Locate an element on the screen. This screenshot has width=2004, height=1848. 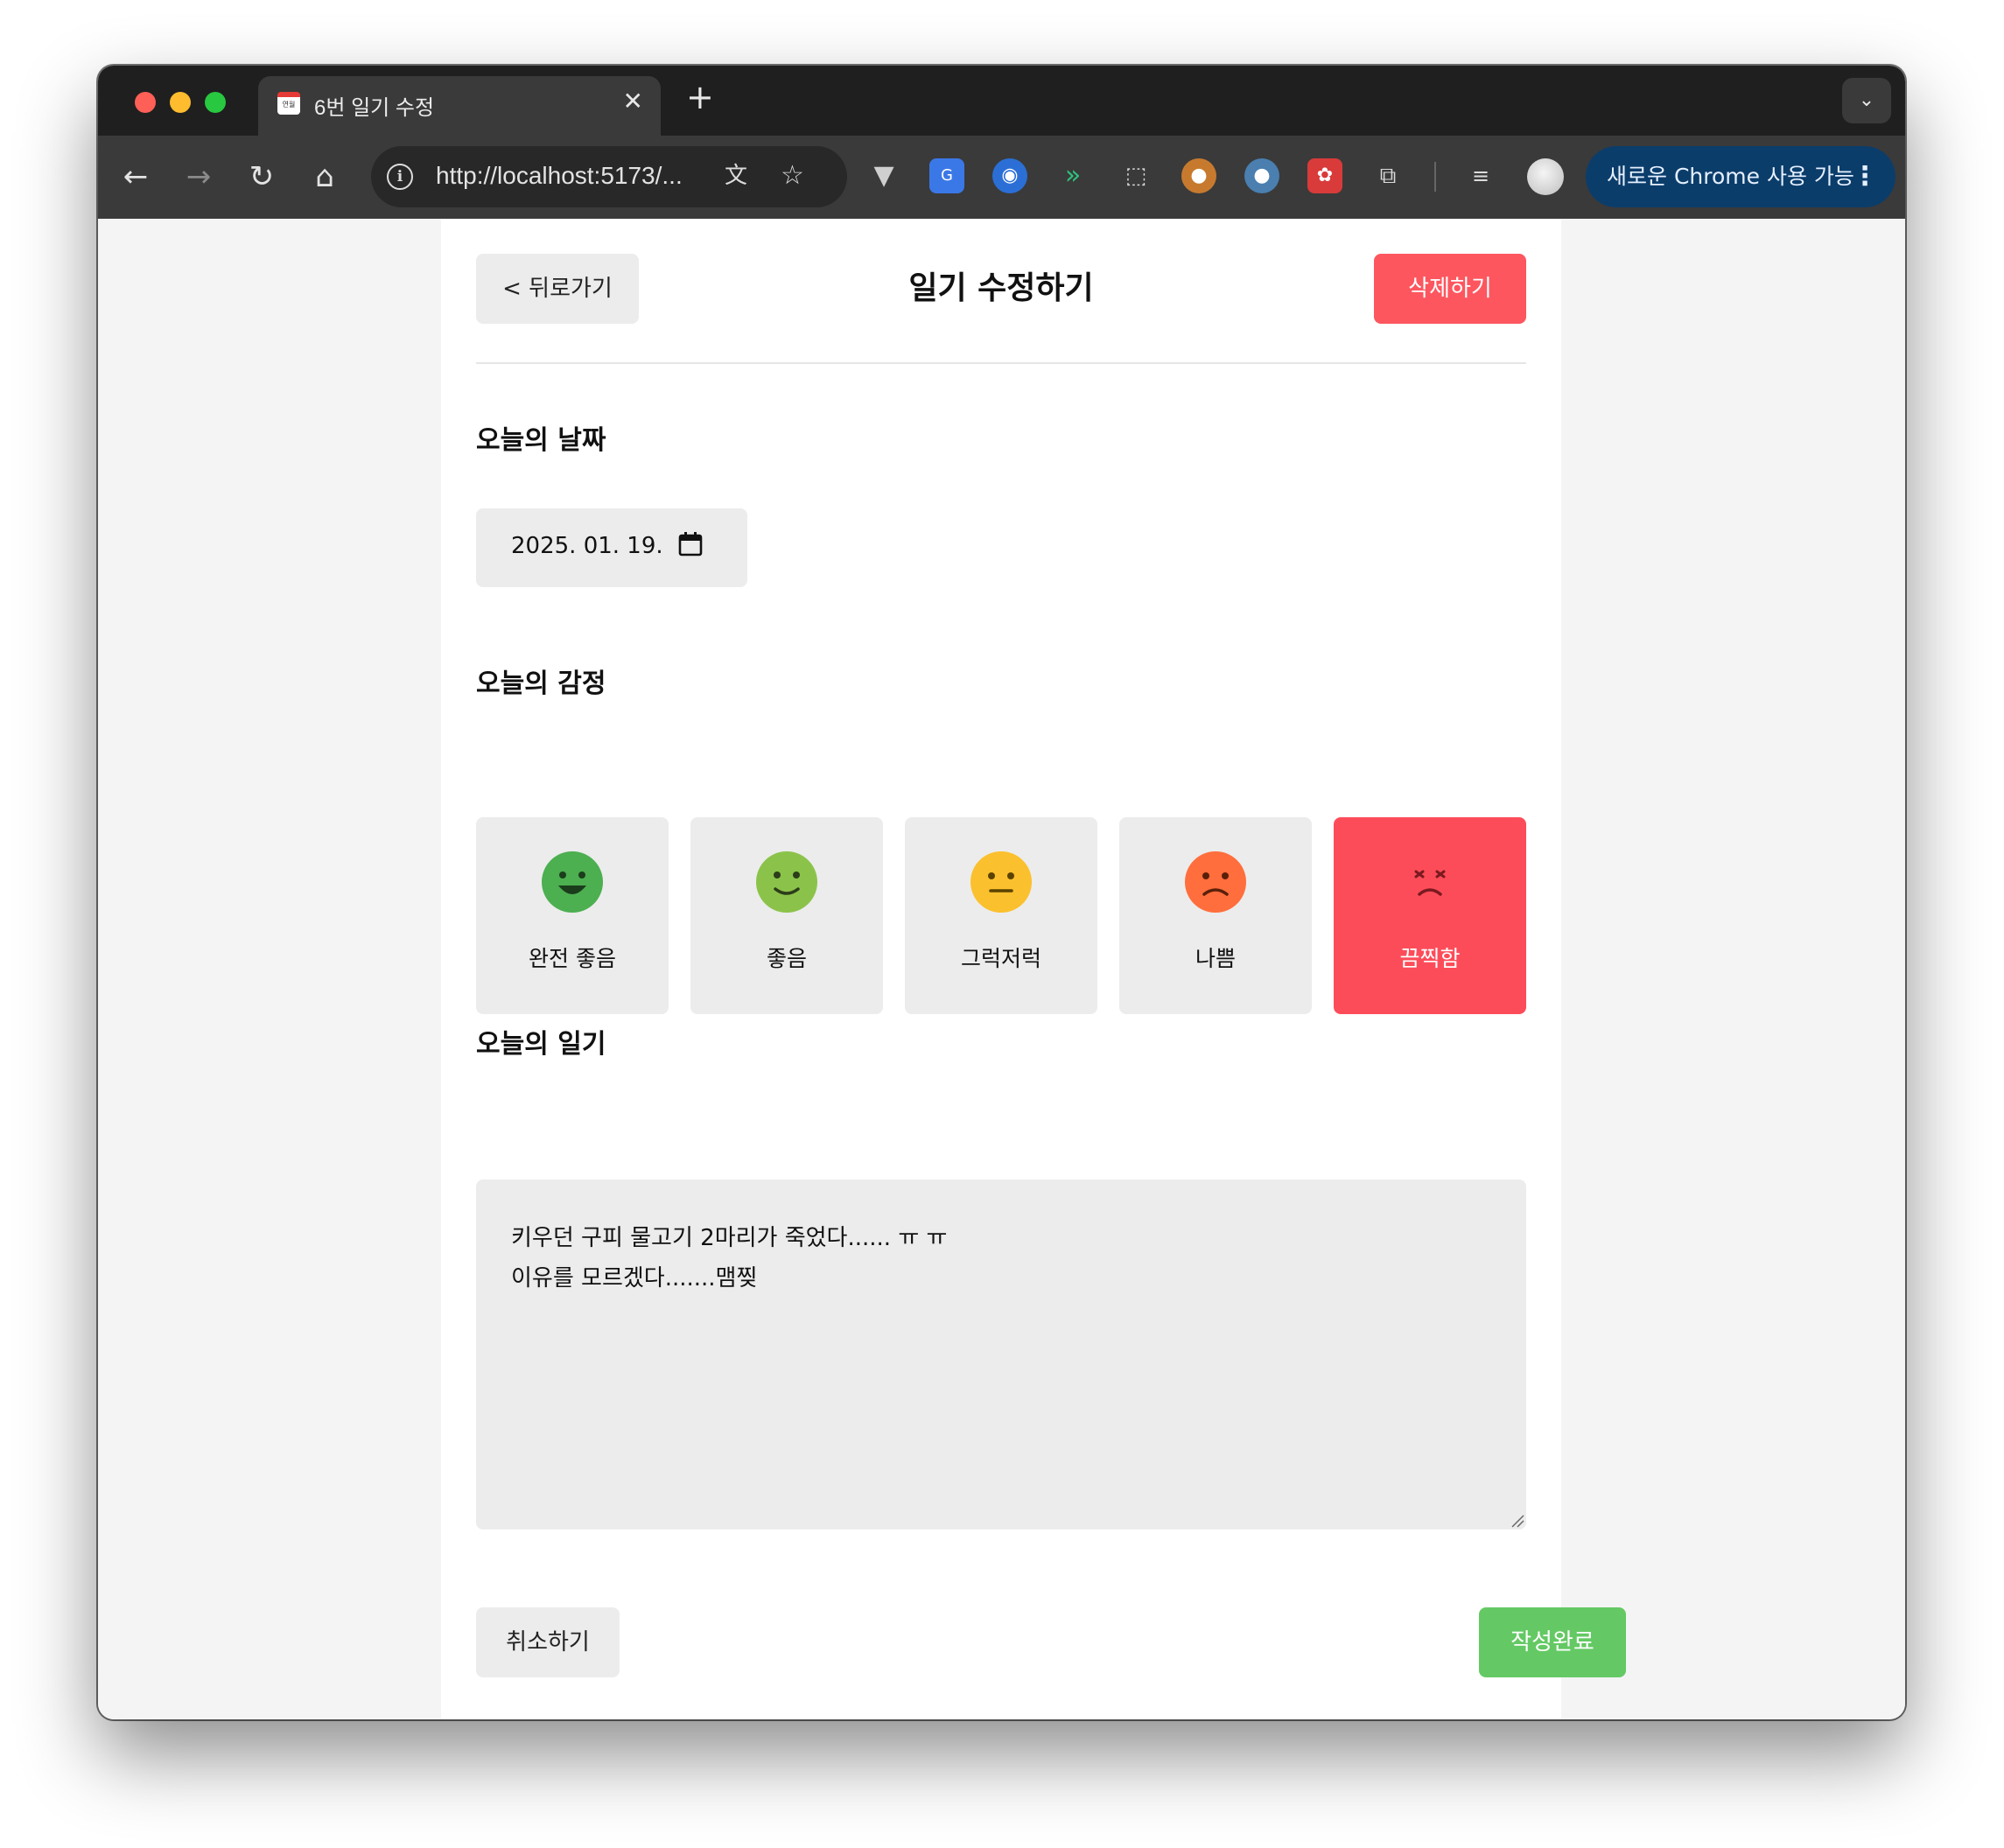
tab-close-icon: ✕ is located at coordinates (633, 101).